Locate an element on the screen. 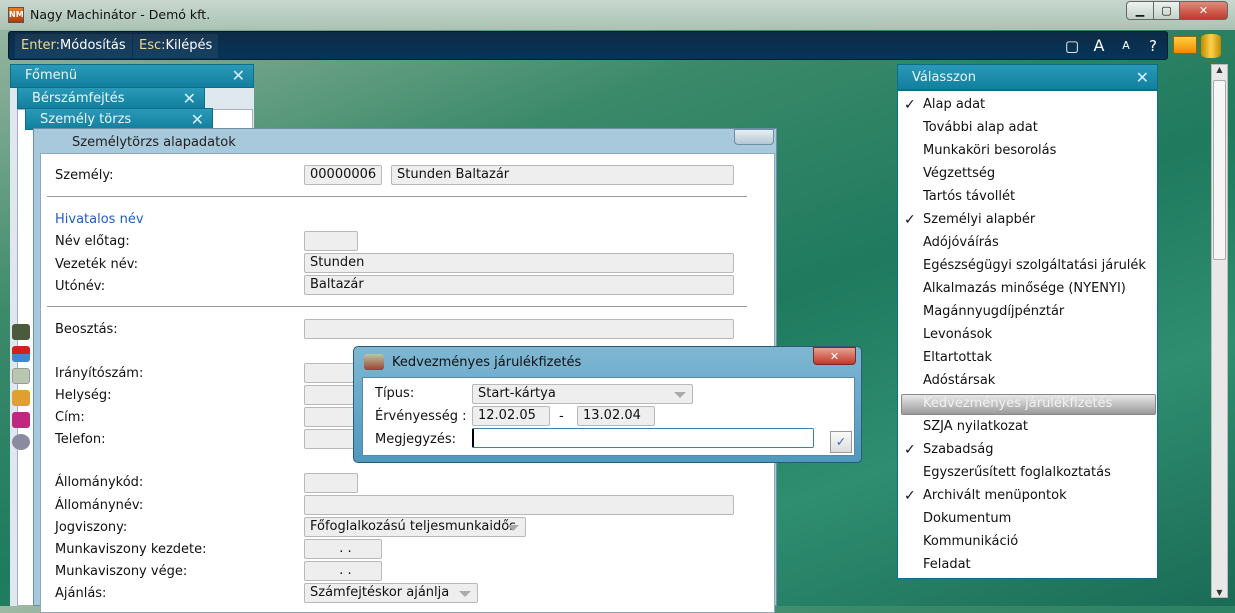 The width and height of the screenshot is (1235, 613). jogviszony-dropdown: Főfoglalkozású teljesmunkaidős is located at coordinates (415, 527).